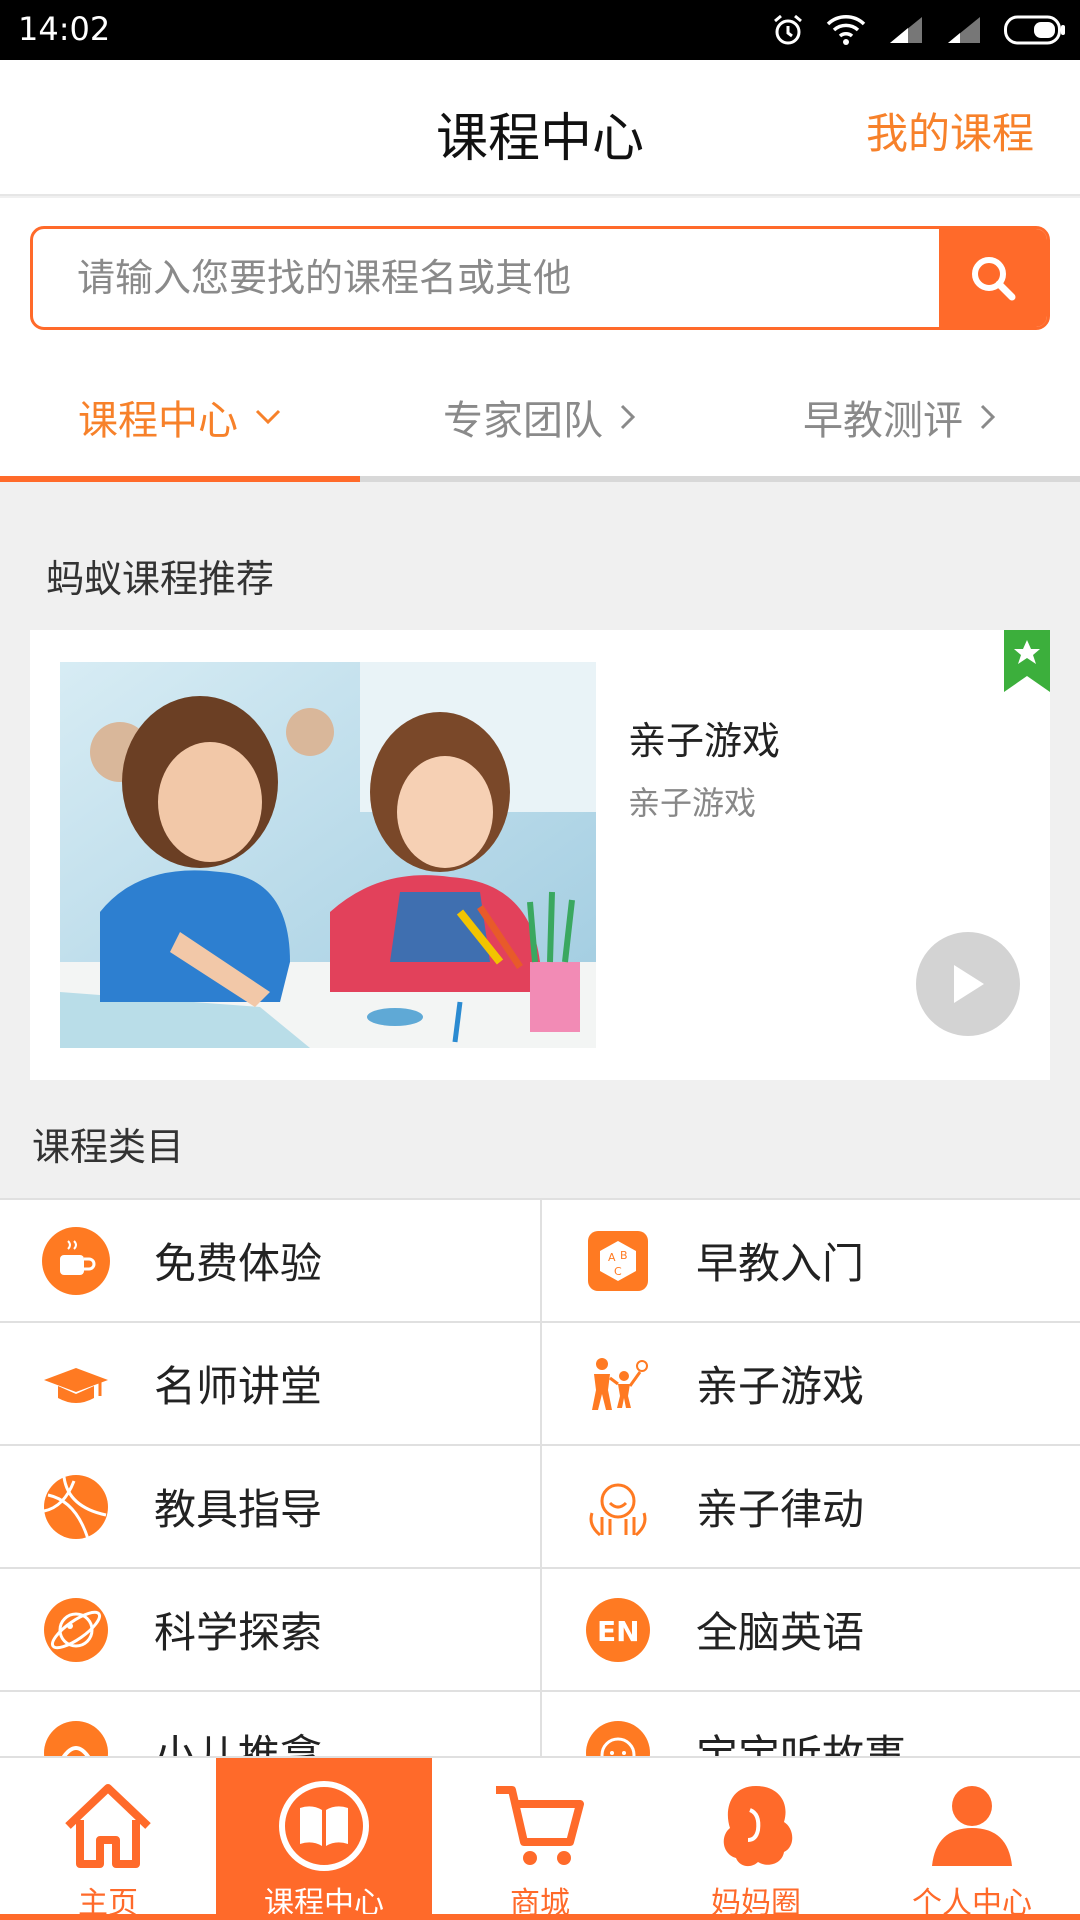 The height and width of the screenshot is (1920, 1080). Describe the element at coordinates (160, 579) in the screenshot. I see `recommend-section-title: 蚂蚁课程推荐` at that location.